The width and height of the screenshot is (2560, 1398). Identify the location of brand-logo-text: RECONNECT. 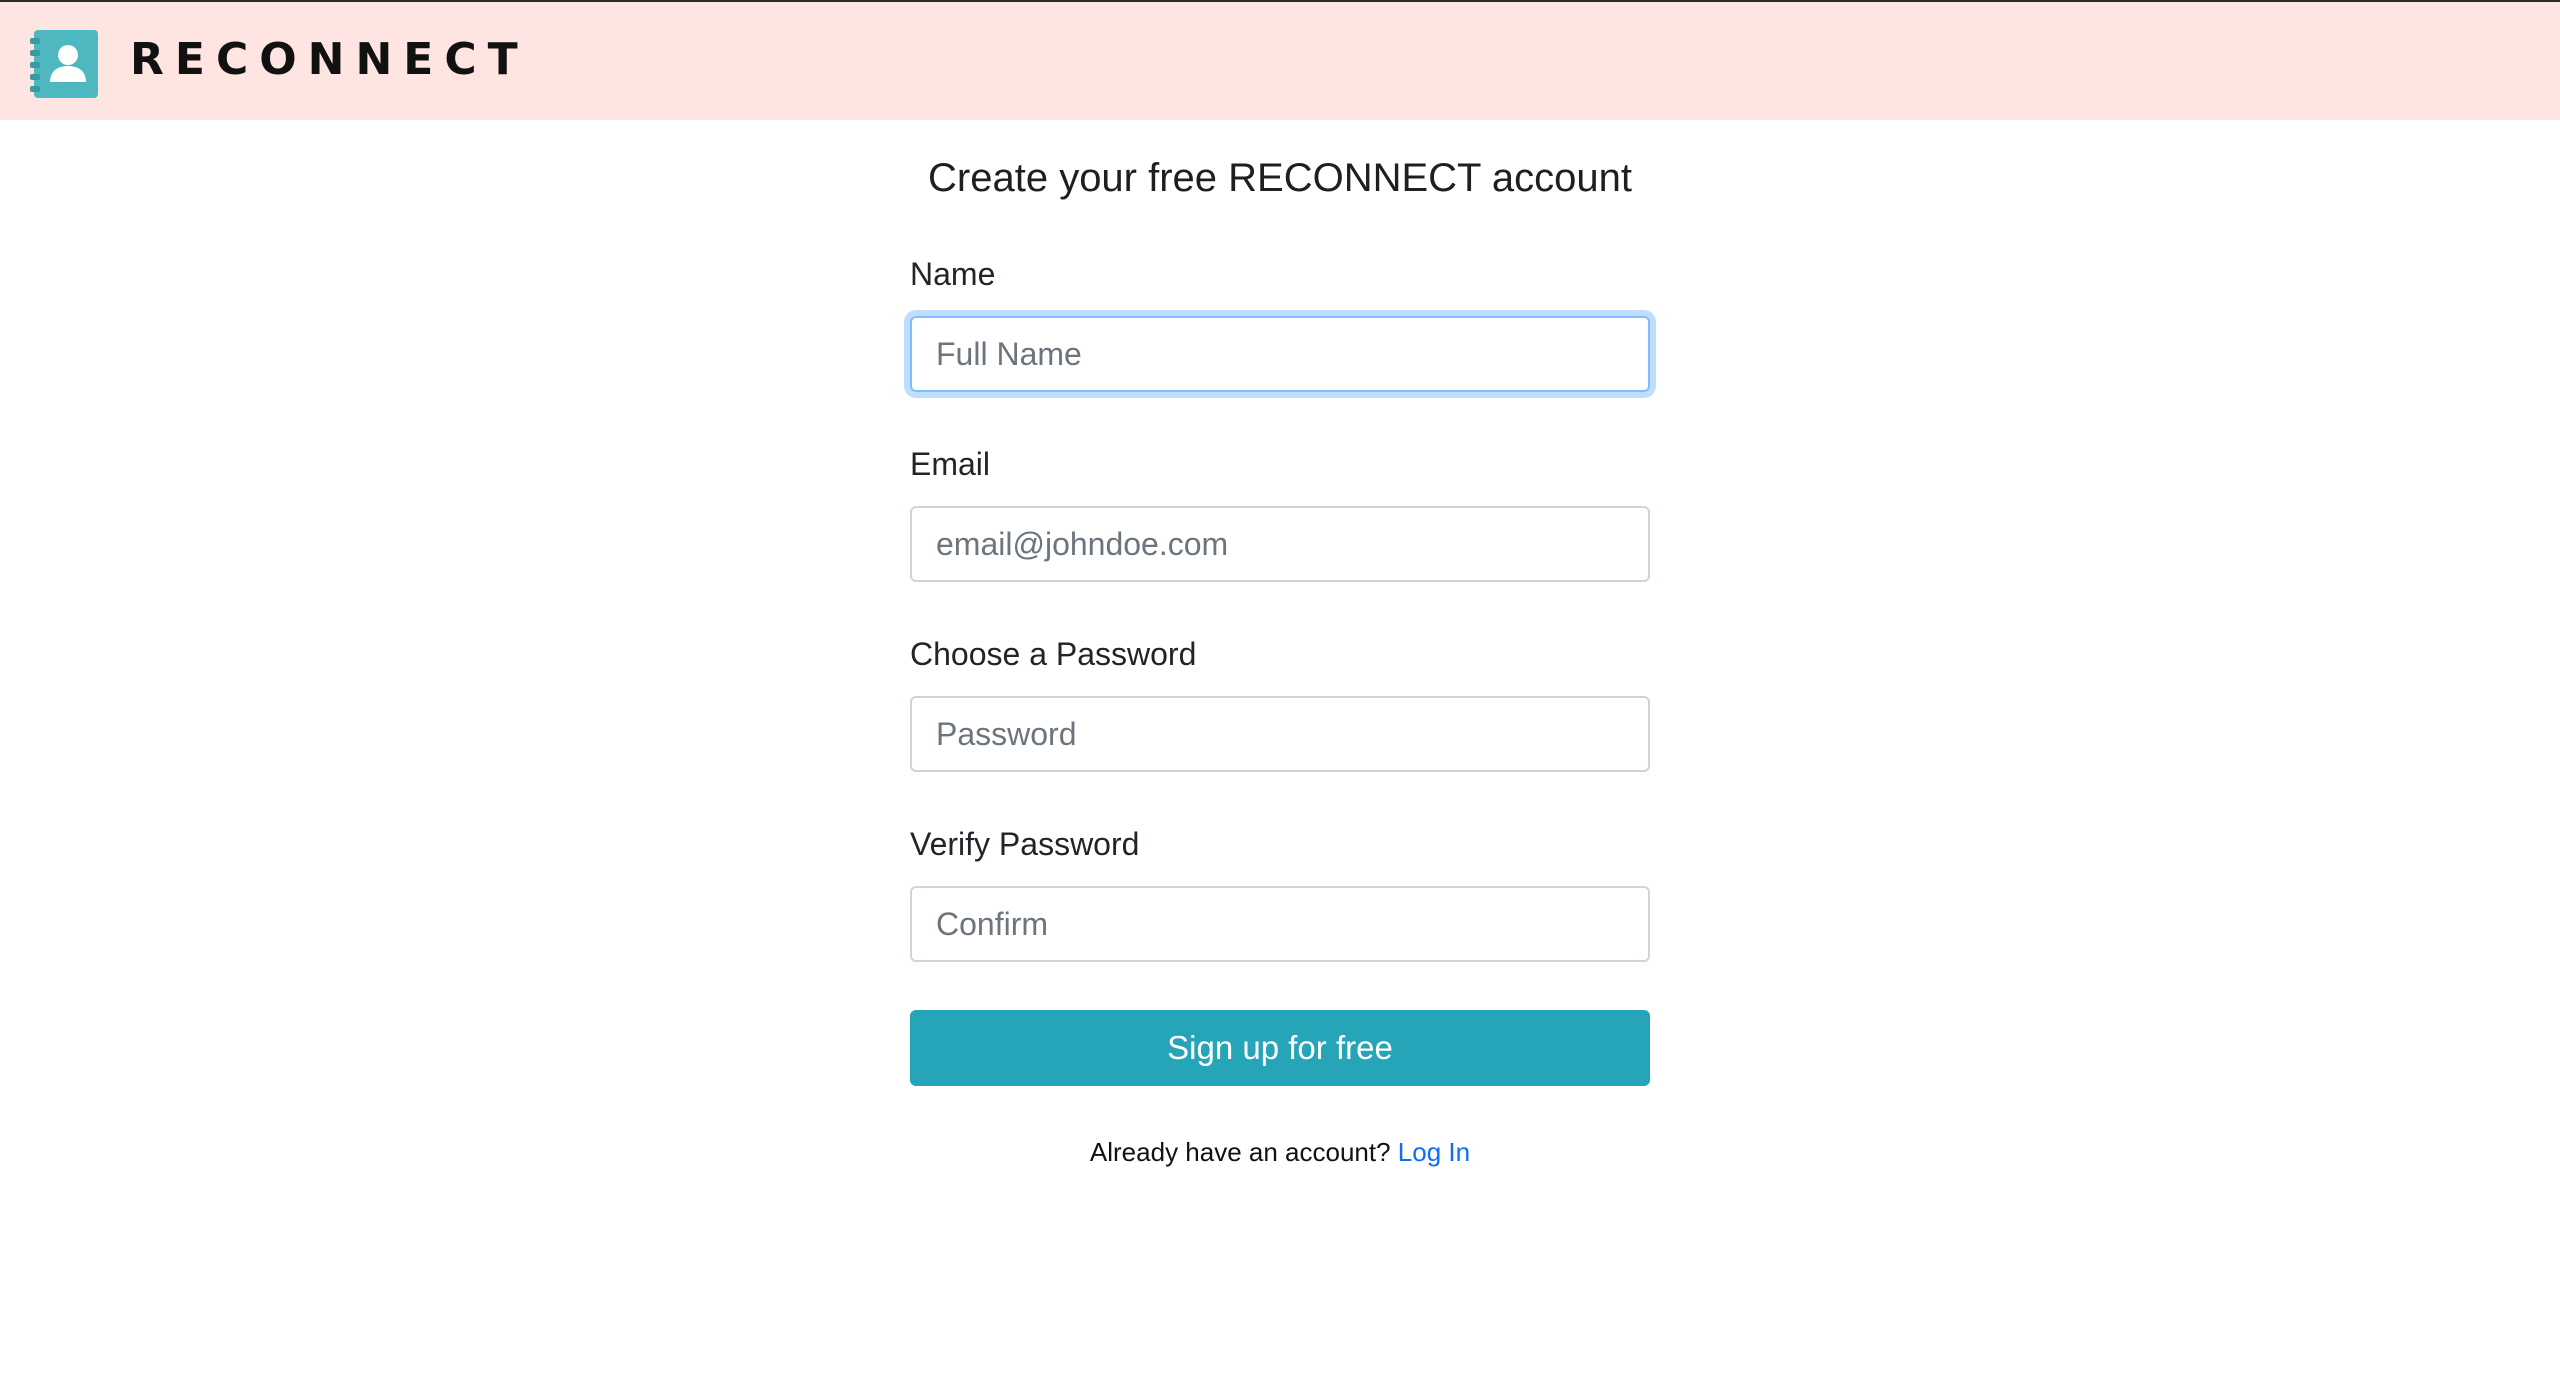
(329, 60).